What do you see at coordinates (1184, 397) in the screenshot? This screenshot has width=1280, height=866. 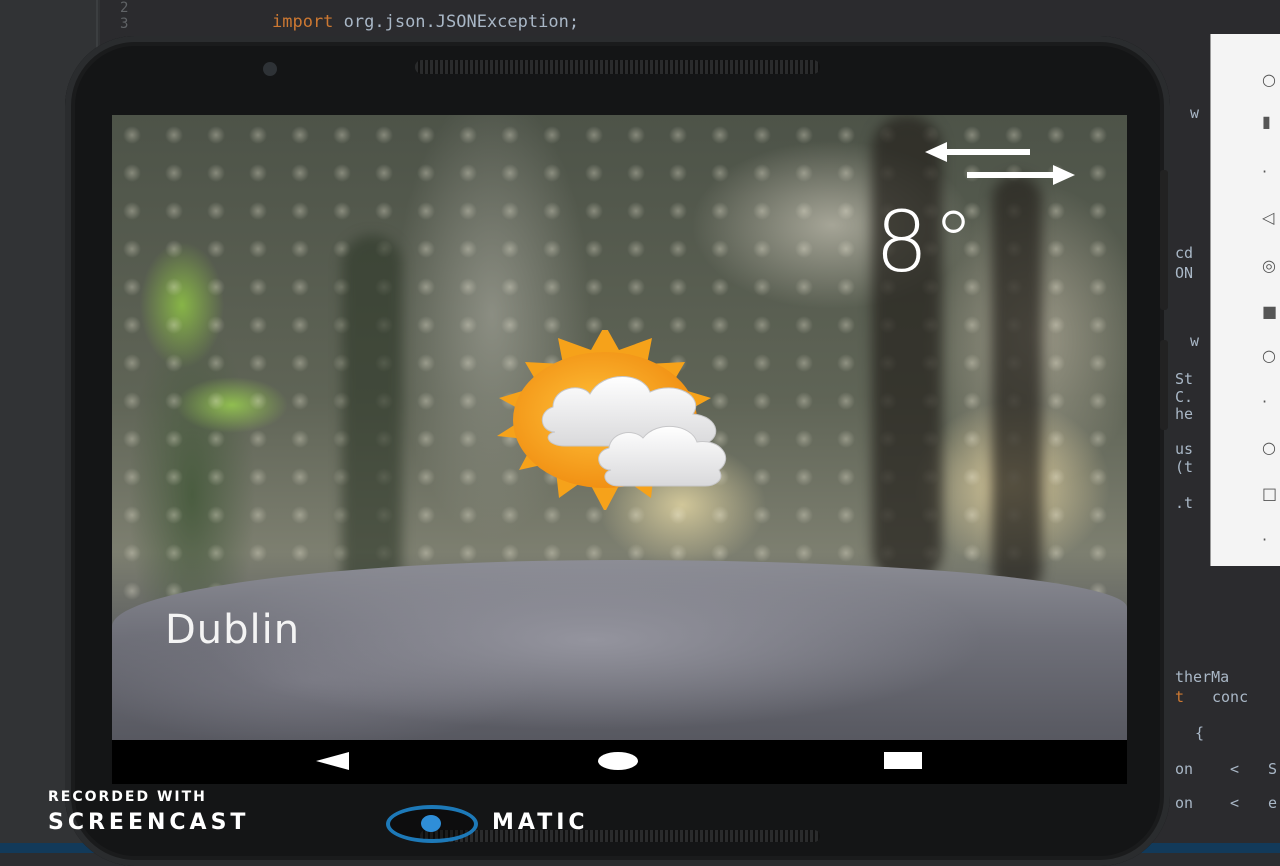 I see `code-fragment: C.` at bounding box center [1184, 397].